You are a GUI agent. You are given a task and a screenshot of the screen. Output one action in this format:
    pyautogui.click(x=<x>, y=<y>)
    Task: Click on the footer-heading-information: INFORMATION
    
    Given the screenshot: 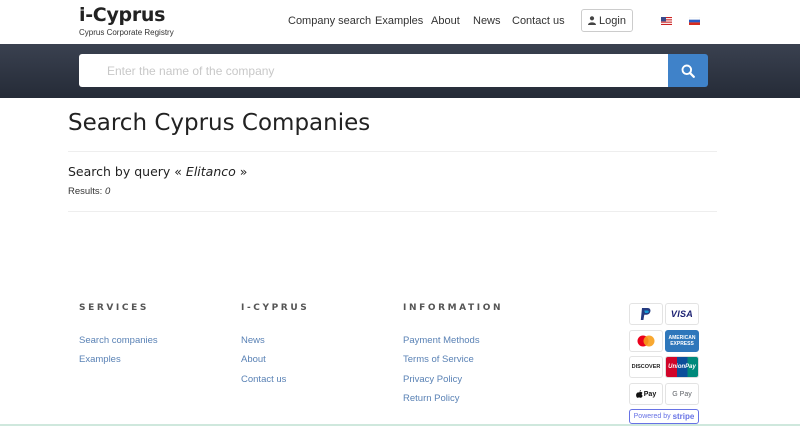 What is the action you would take?
    pyautogui.click(x=453, y=308)
    